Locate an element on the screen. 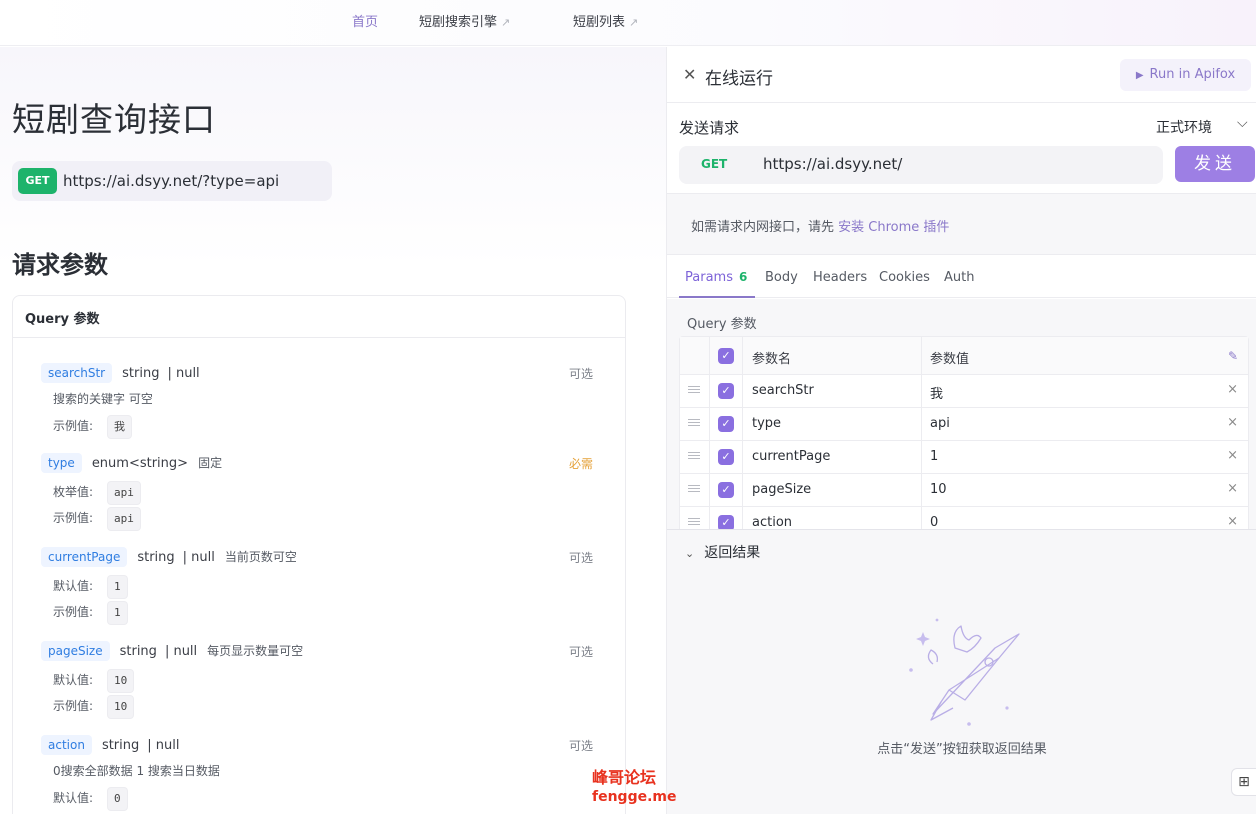 The height and width of the screenshot is (814, 1256). param-example: 示例值: 1 is located at coordinates (327, 613).